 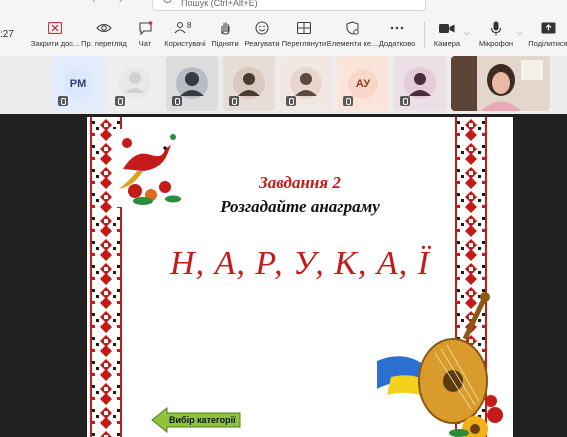 I want to click on share-label: Поділитися, so click(x=547, y=43).